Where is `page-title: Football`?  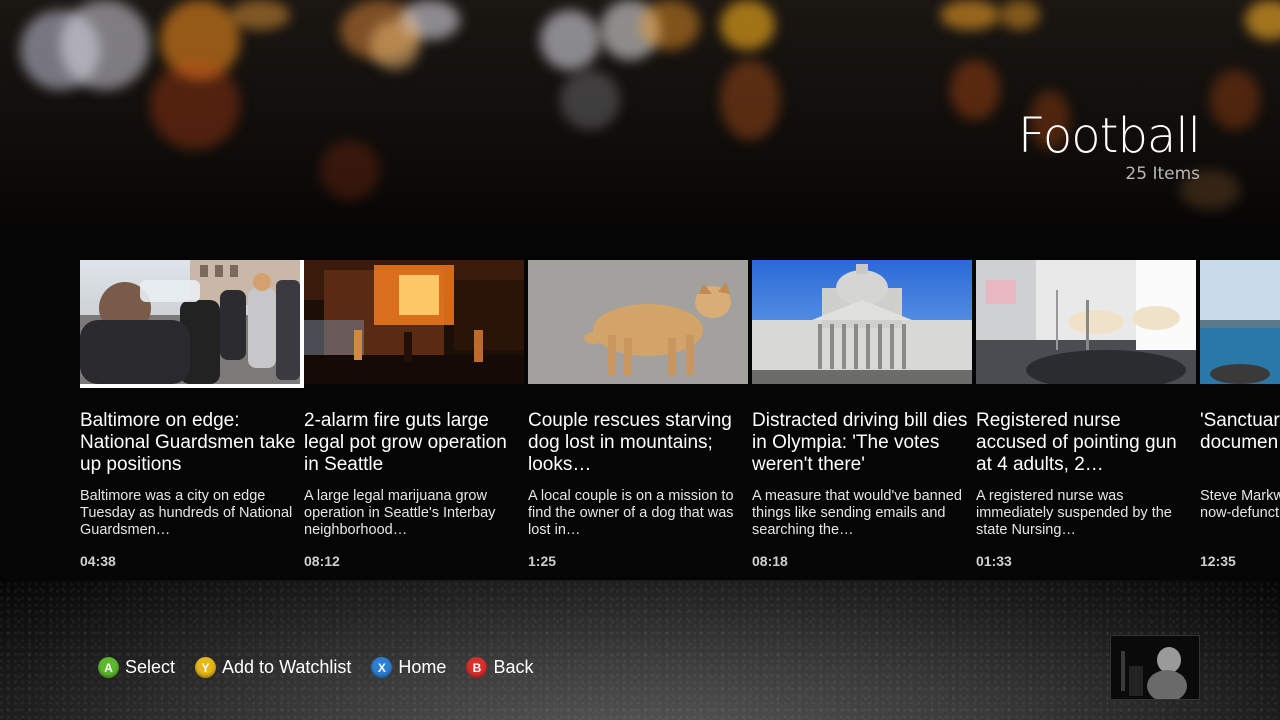
page-title: Football is located at coordinates (1109, 136).